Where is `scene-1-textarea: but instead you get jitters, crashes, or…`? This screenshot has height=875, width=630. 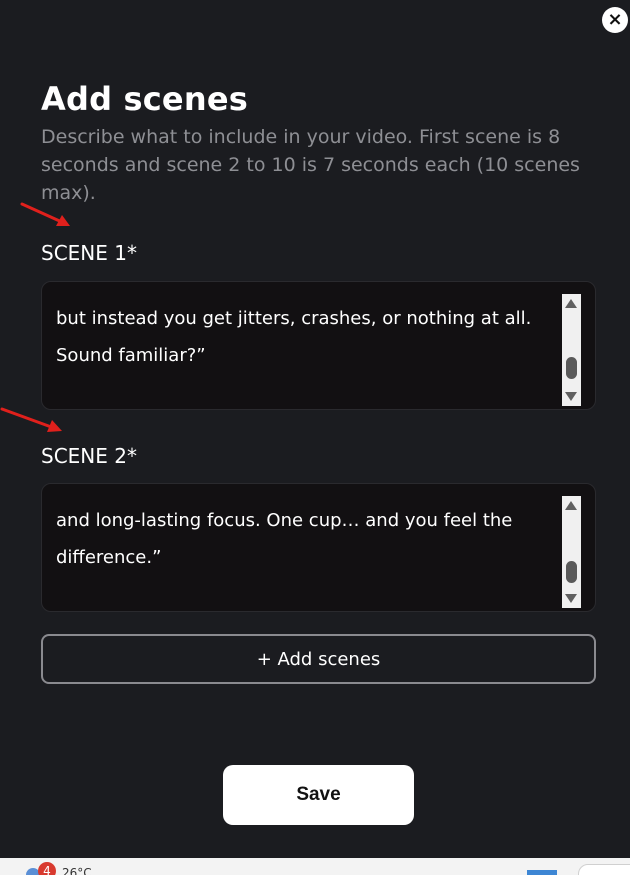
scene-1-textarea: but instead you get jitters, crashes, or… is located at coordinates (318, 345).